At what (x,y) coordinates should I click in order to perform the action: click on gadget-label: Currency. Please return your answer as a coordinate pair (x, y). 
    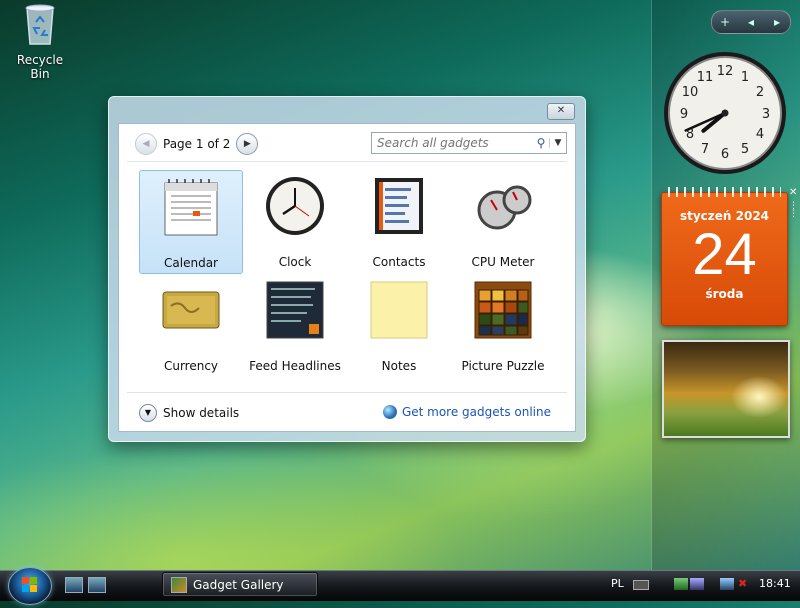
    Looking at the image, I should click on (191, 366).